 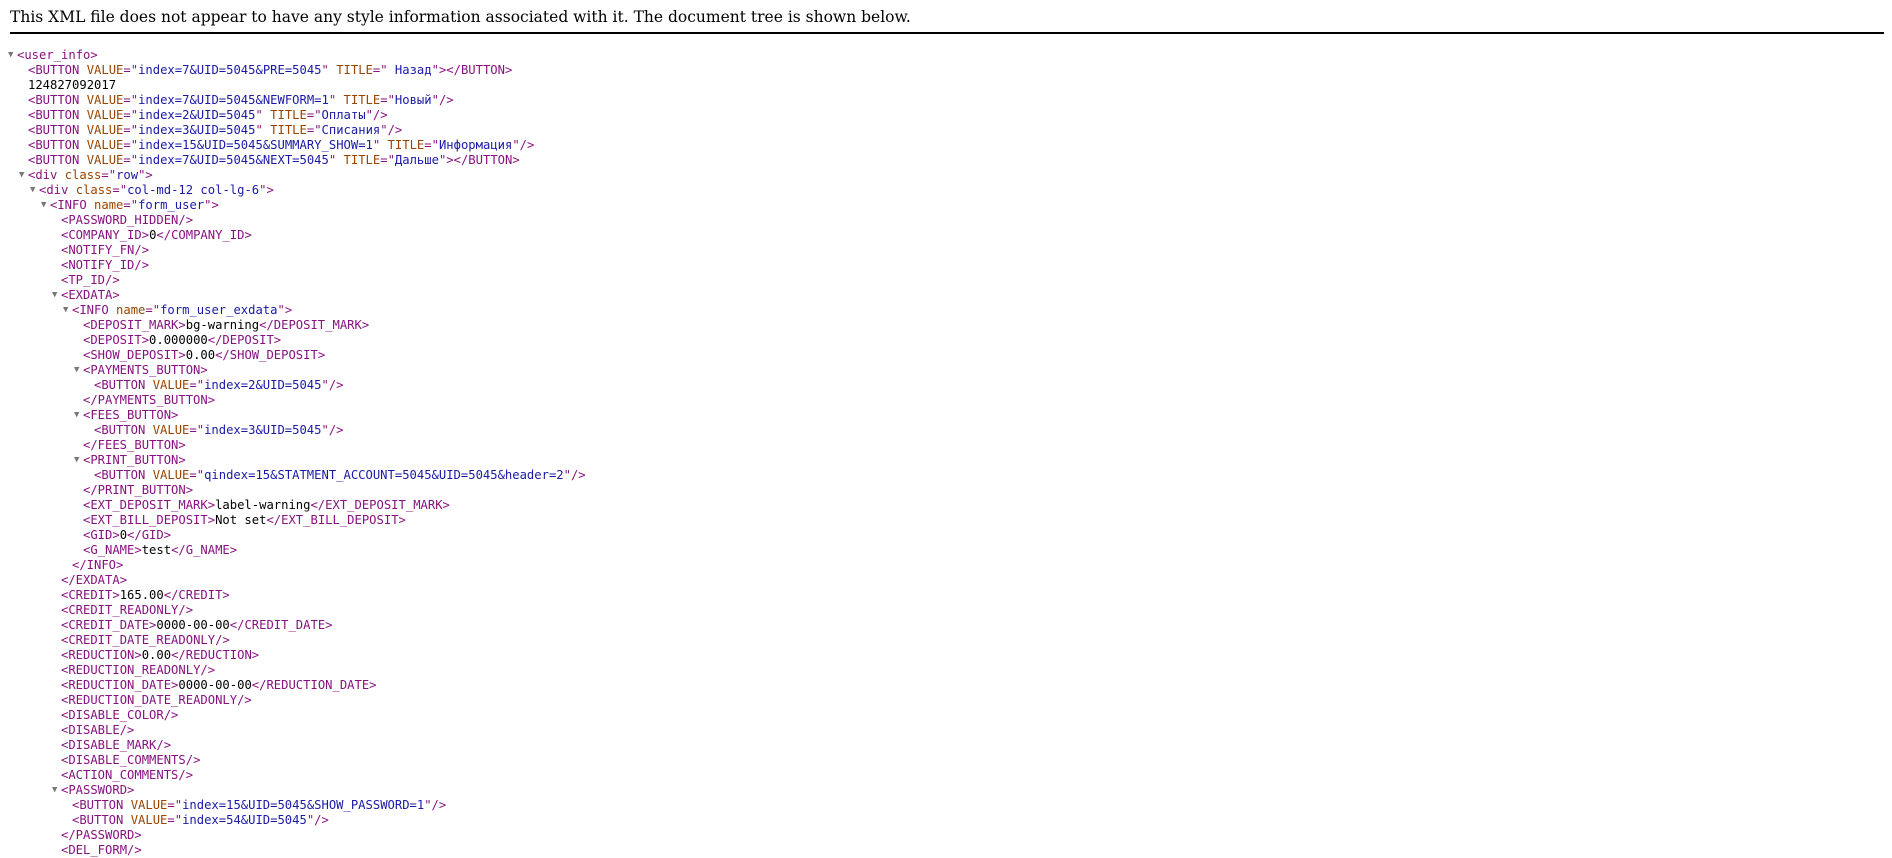 What do you see at coordinates (90, 295) in the screenshot?
I see `xml-tag: <EXDATA>` at bounding box center [90, 295].